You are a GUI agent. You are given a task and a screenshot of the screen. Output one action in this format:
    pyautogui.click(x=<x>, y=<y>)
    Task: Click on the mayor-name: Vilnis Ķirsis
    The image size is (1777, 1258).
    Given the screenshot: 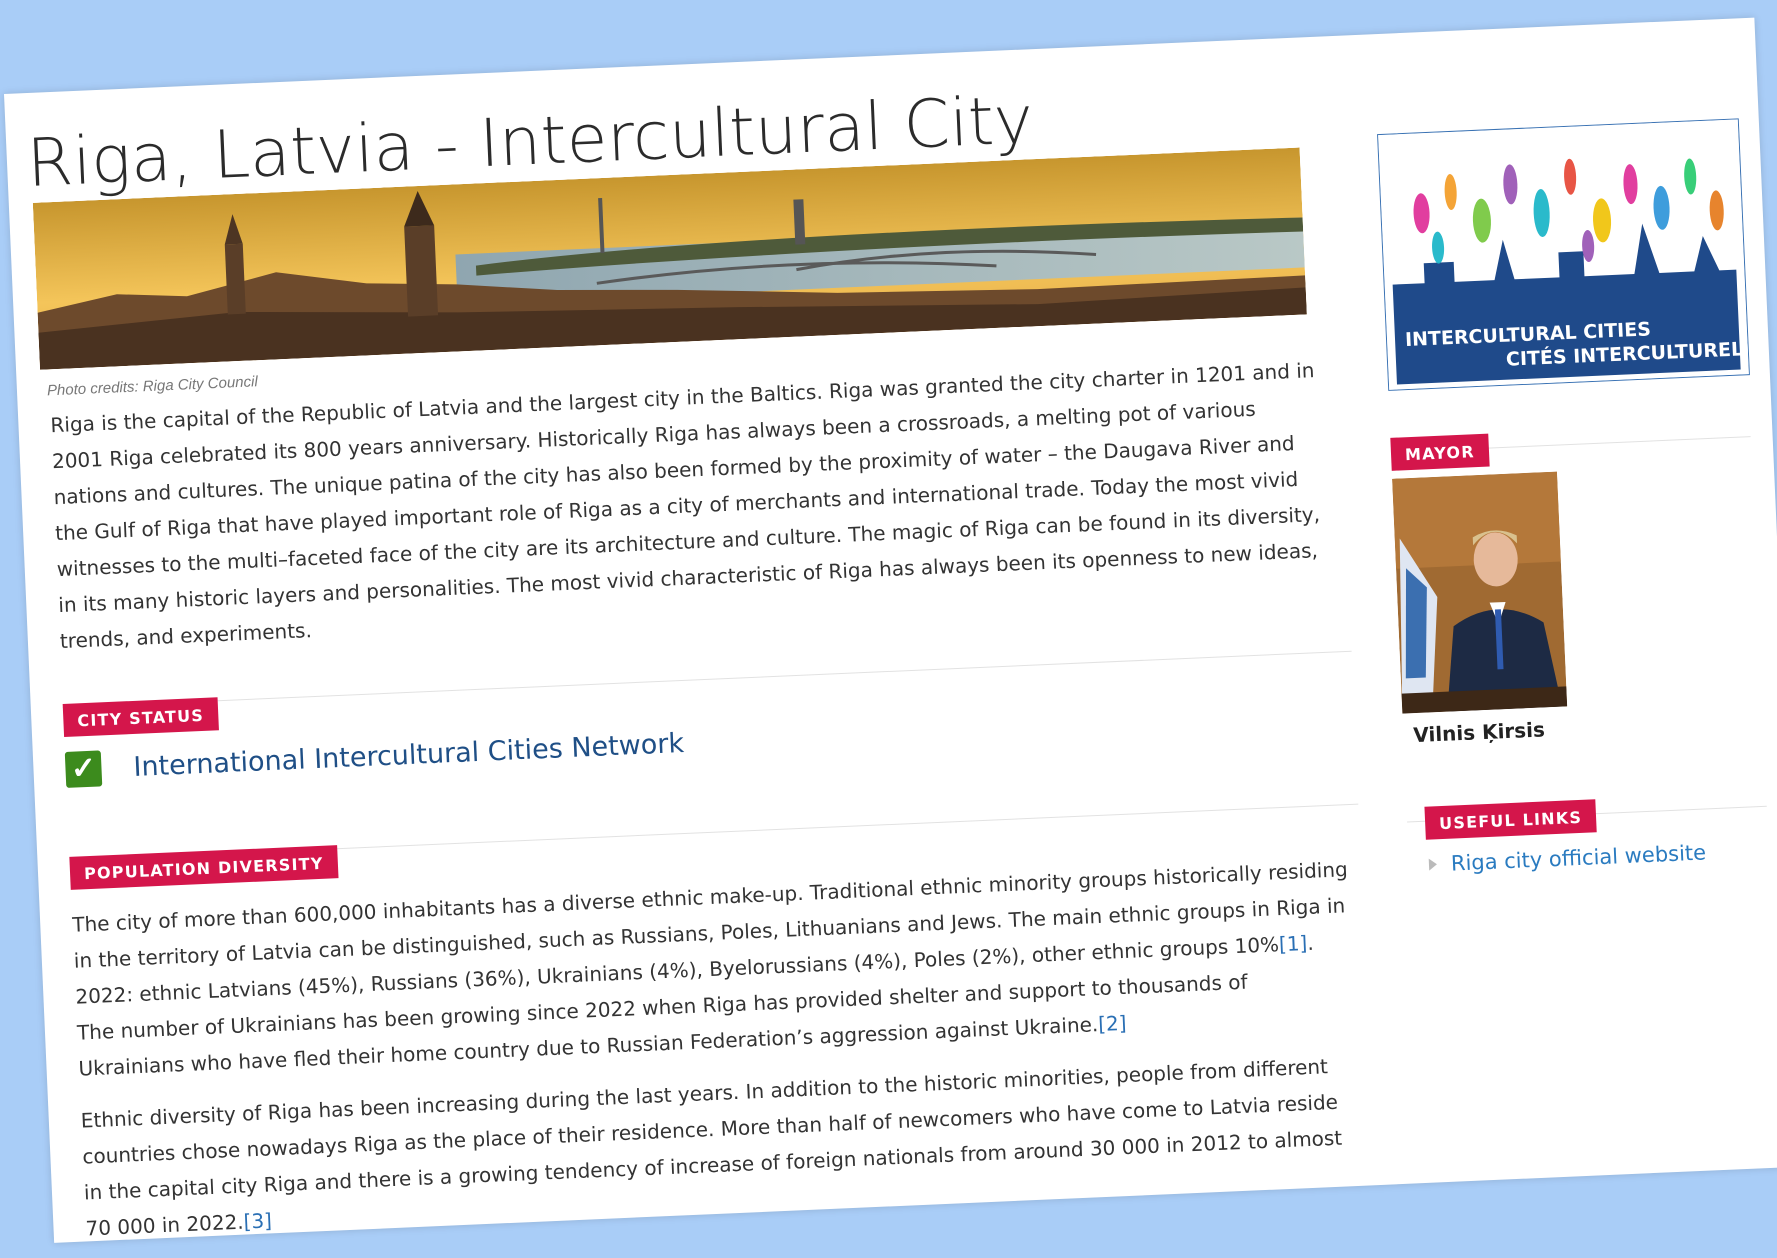 What is the action you would take?
    pyautogui.click(x=1479, y=732)
    